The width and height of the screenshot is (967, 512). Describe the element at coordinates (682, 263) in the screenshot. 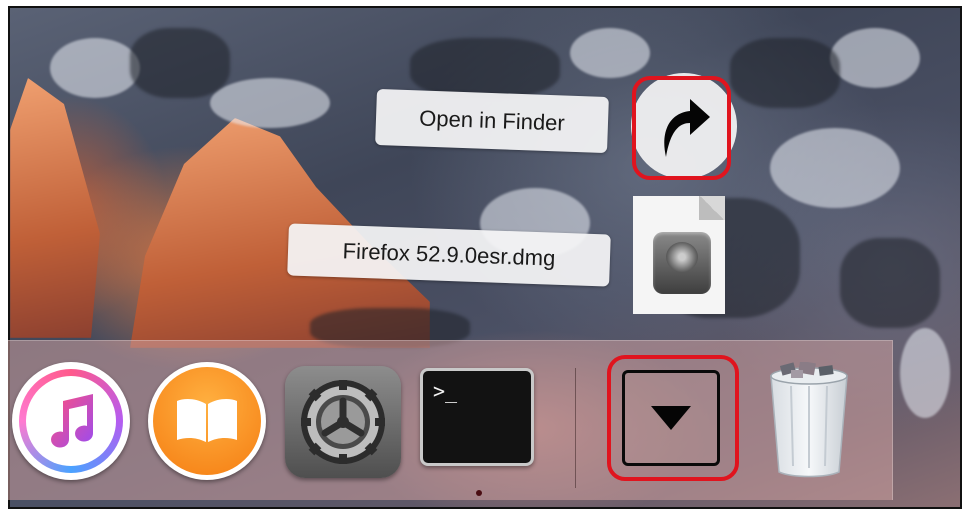

I see `dmg-disk-image-icon` at that location.